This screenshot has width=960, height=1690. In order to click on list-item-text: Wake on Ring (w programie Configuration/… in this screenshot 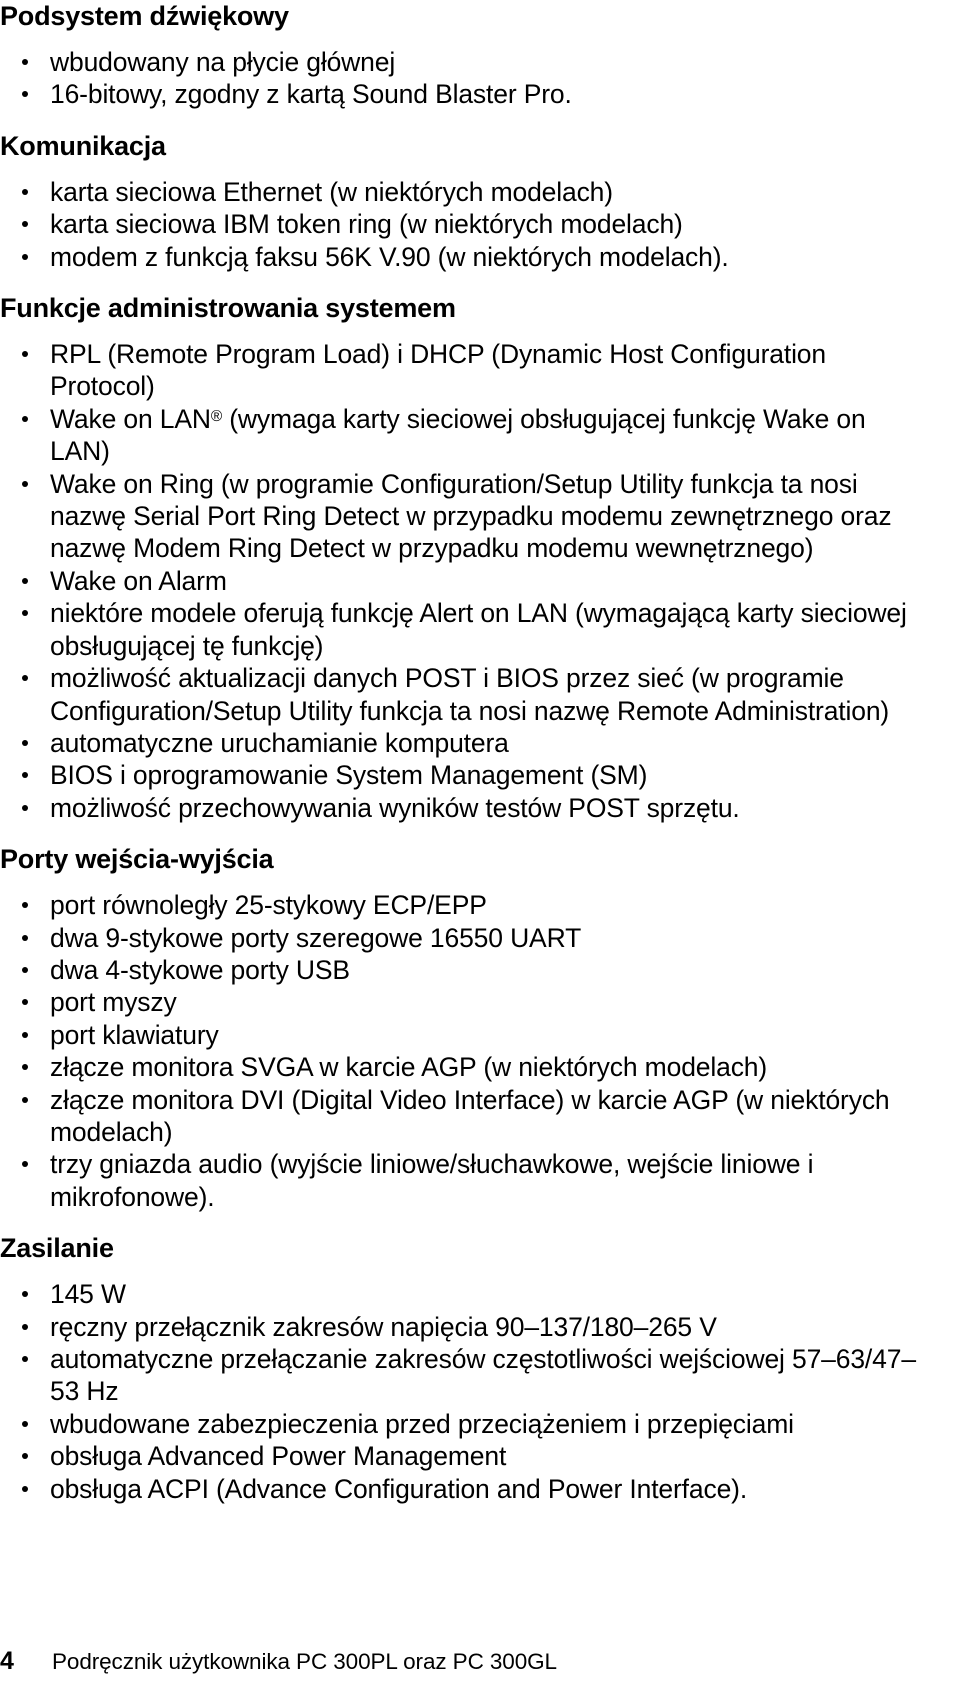, I will do `click(471, 516)`.